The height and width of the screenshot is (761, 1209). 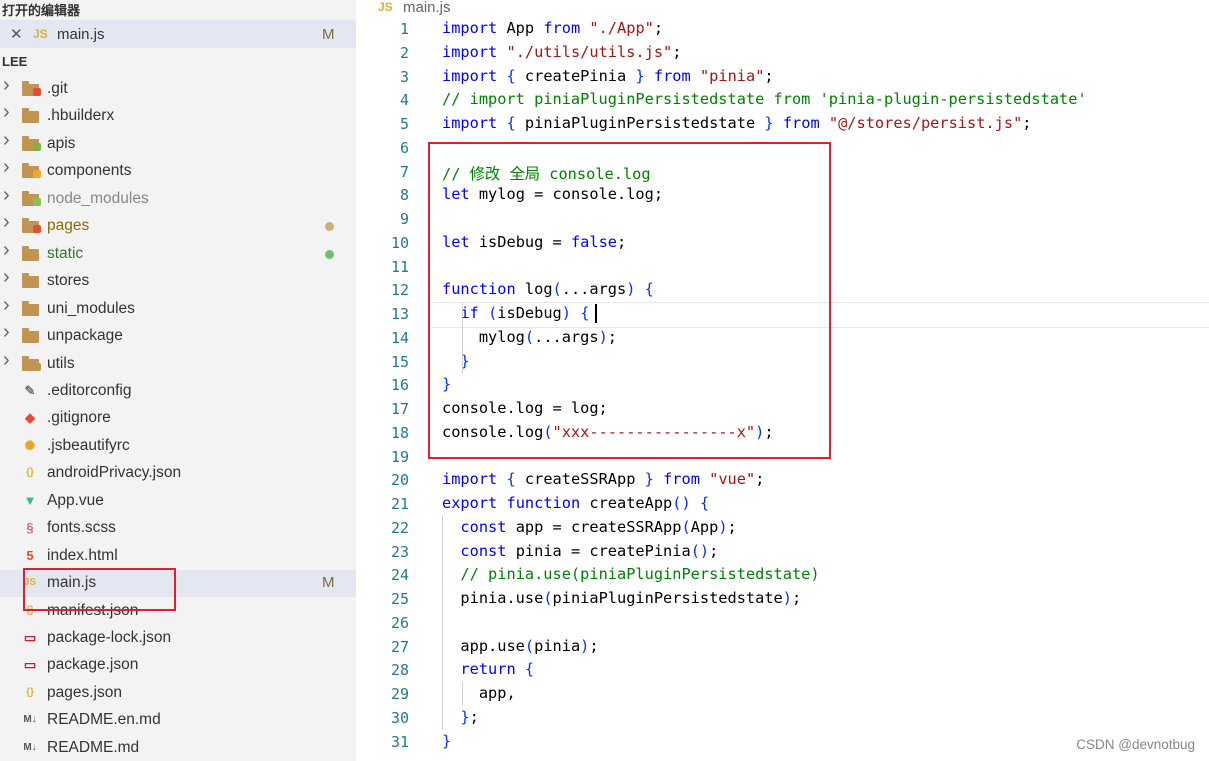 What do you see at coordinates (178, 115) in the screenshot?
I see `tree-item-hbuilderx: › .hbuilderx` at bounding box center [178, 115].